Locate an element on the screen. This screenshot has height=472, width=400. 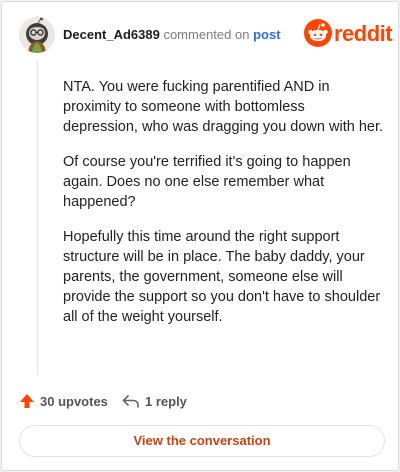
reply-button: 1 reply is located at coordinates (154, 401).